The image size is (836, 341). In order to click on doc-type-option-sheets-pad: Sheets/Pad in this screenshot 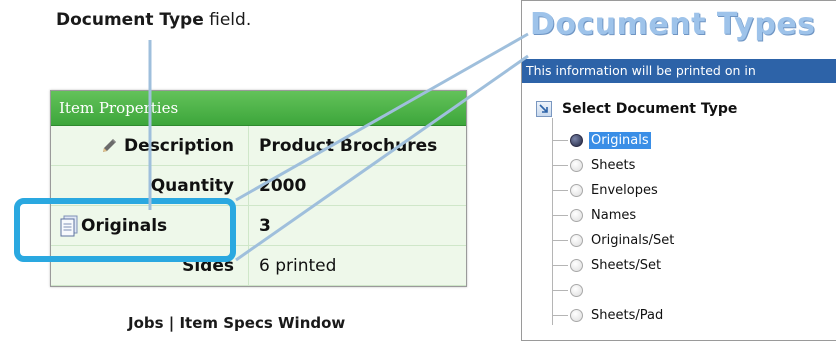, I will do `click(608, 315)`.